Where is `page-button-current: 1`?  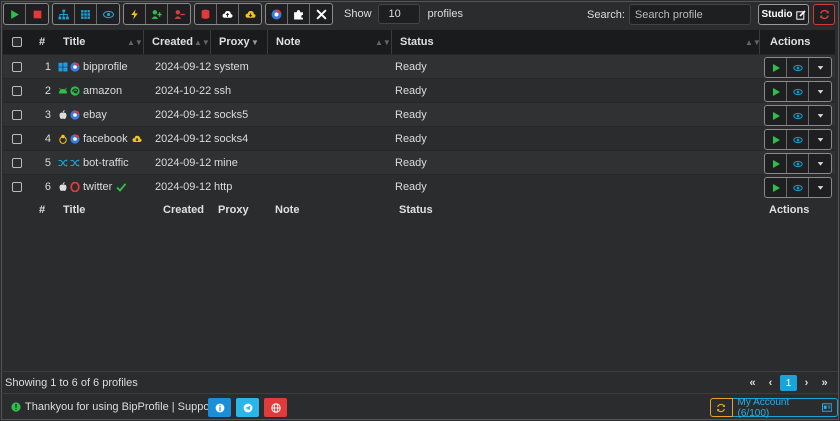
page-button-current: 1 is located at coordinates (788, 383).